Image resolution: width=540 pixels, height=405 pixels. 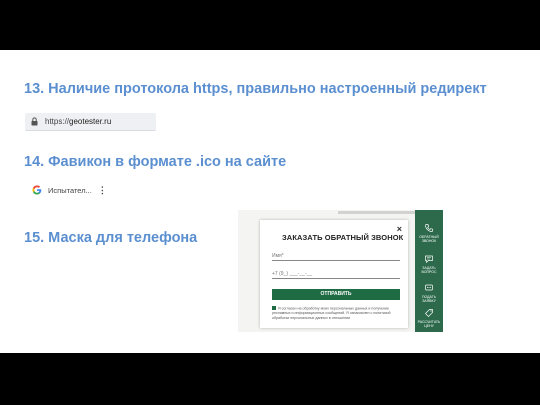 I want to click on sidebar-item-request: ПОДАТЬ ЗАЯВКУ, so click(x=429, y=293).